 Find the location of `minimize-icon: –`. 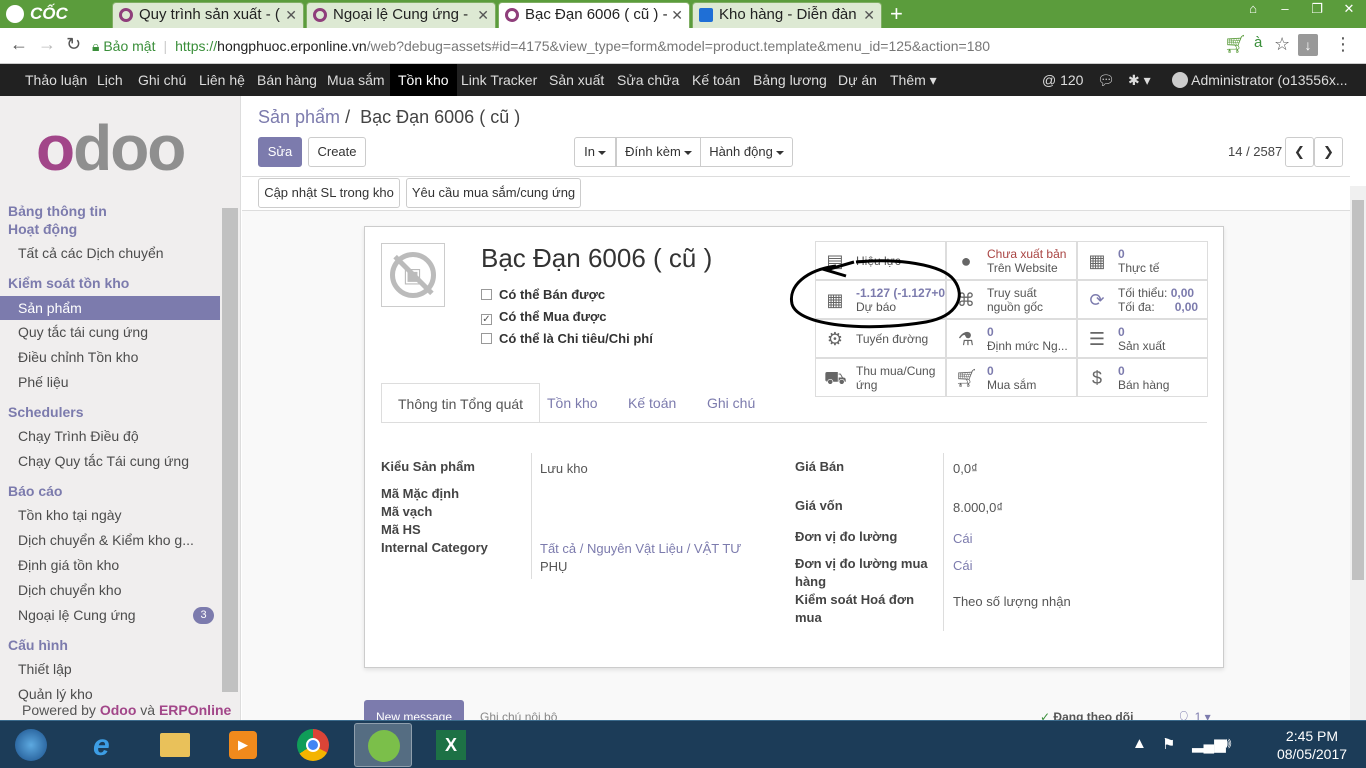

minimize-icon: – is located at coordinates (1285, 10).